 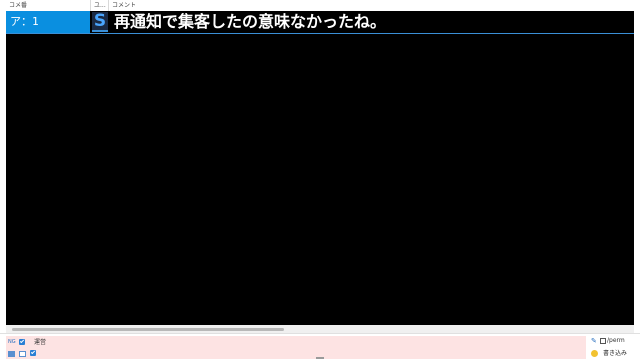 What do you see at coordinates (594, 353) in the screenshot?
I see `emoji-icon` at bounding box center [594, 353].